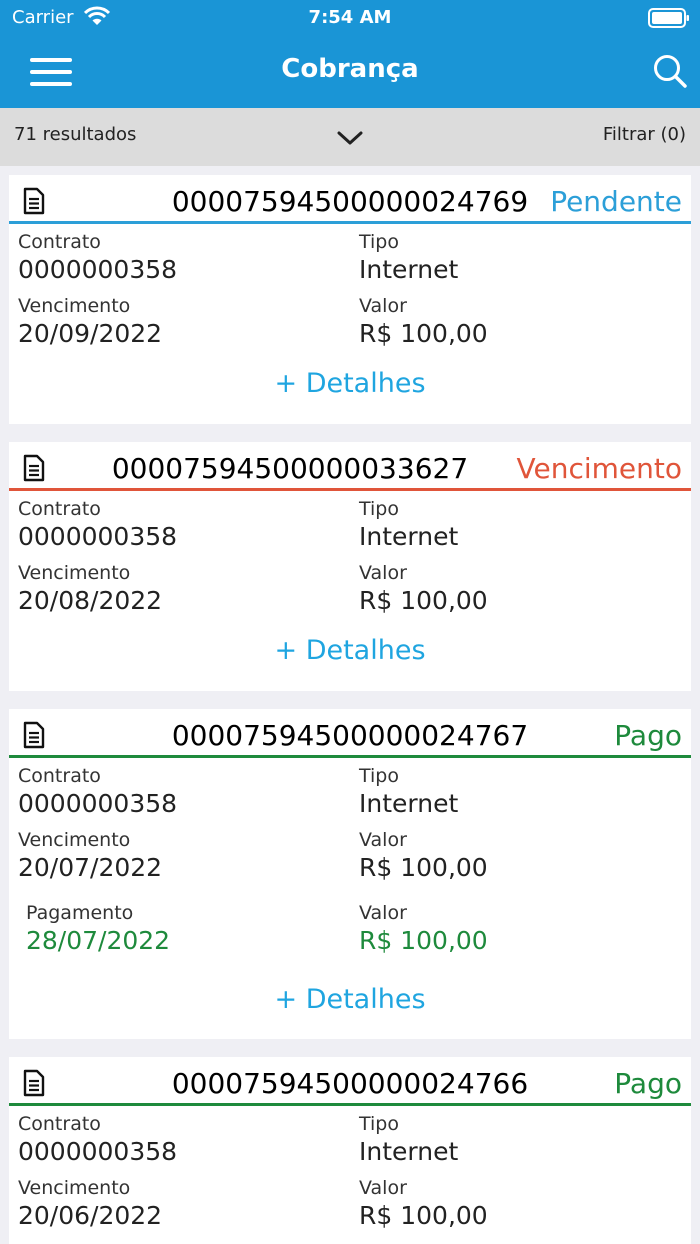 This screenshot has height=1244, width=700. I want to click on paid-amount-label: Valor, so click(383, 913).